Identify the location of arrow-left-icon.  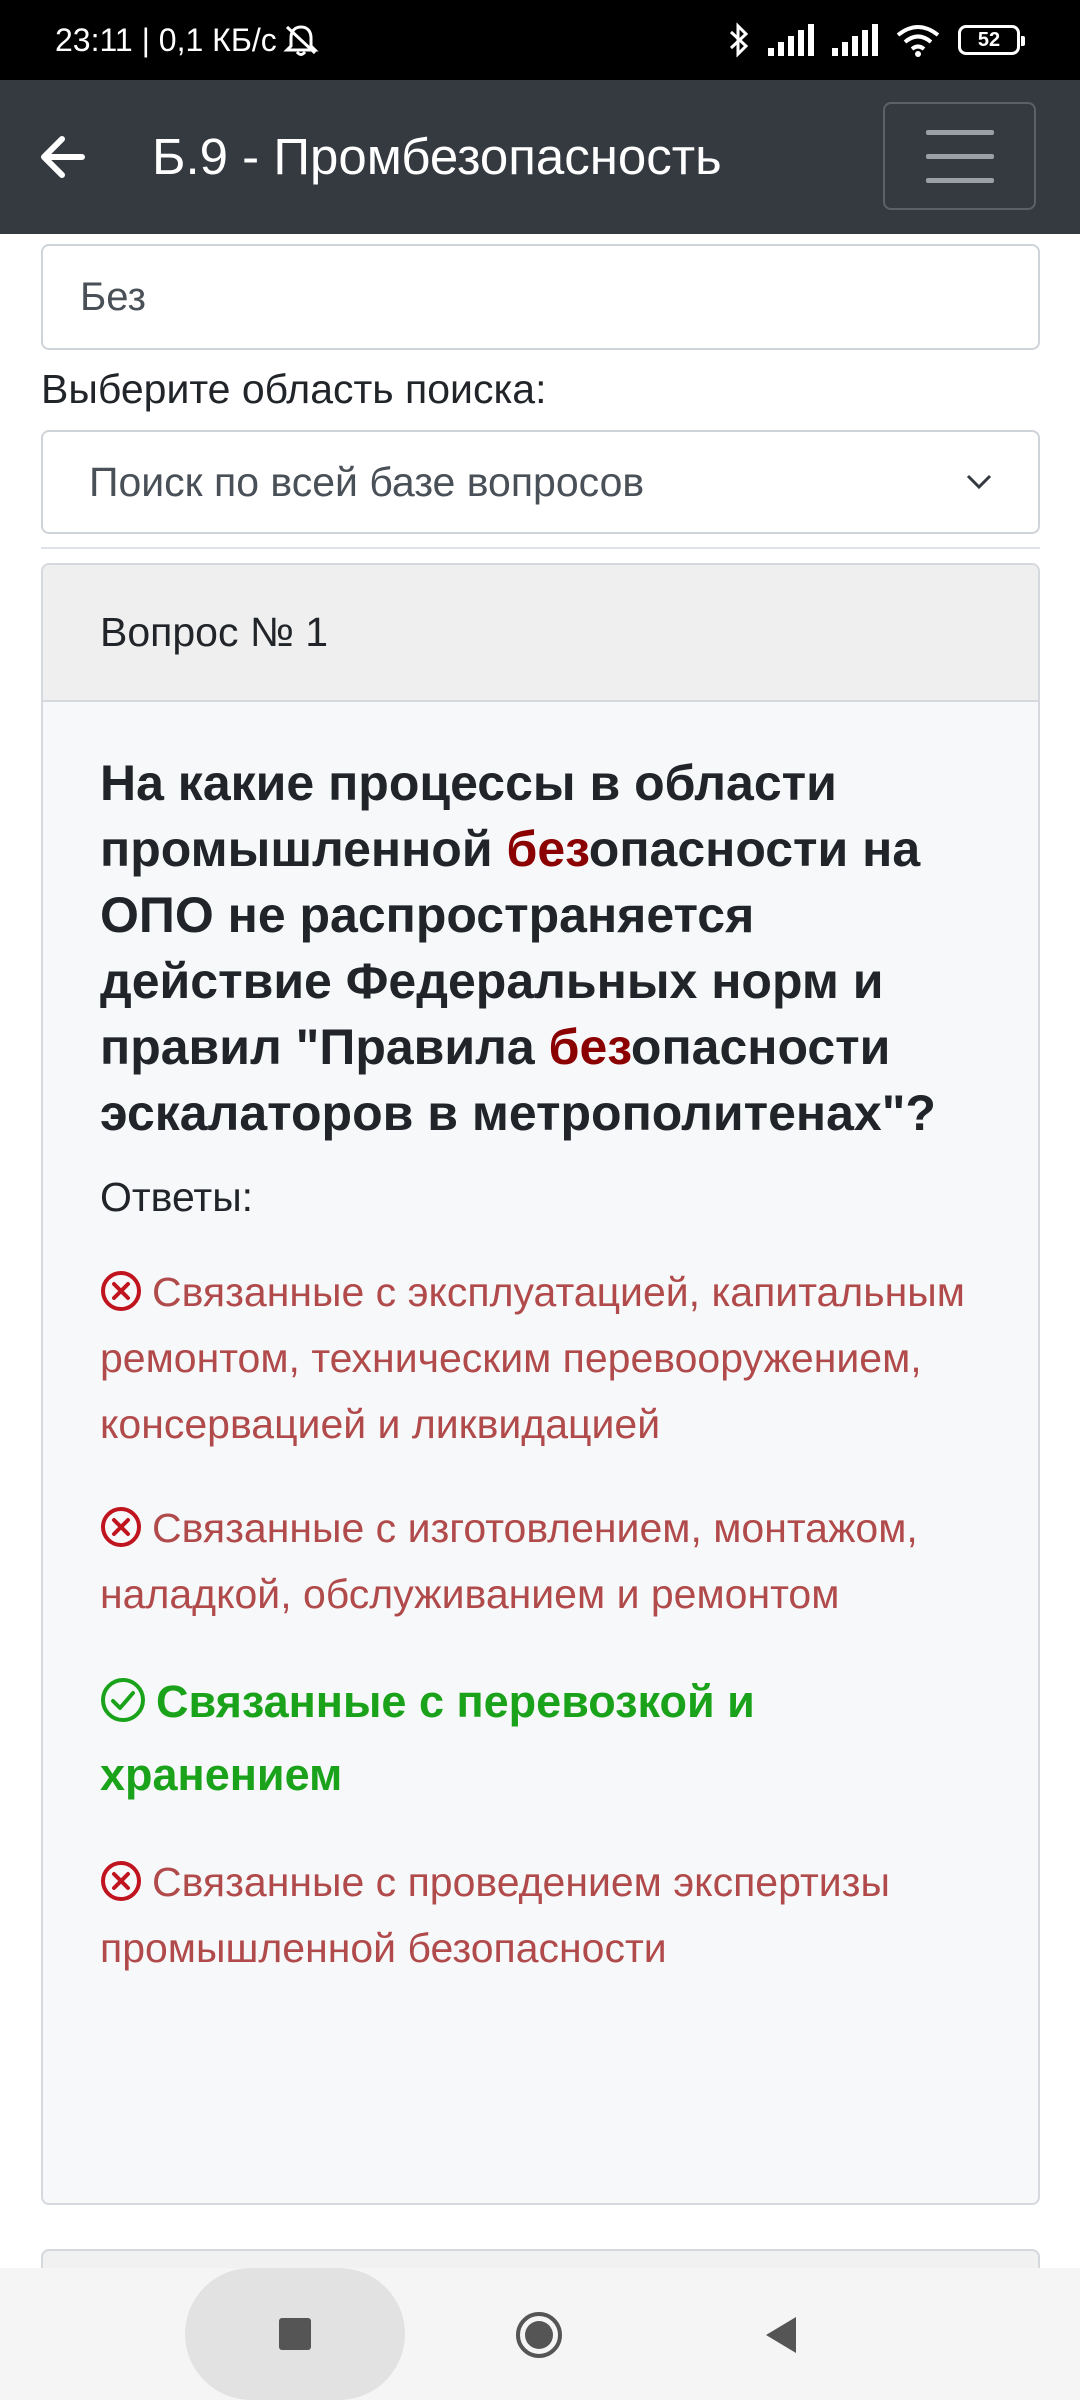
(63, 157).